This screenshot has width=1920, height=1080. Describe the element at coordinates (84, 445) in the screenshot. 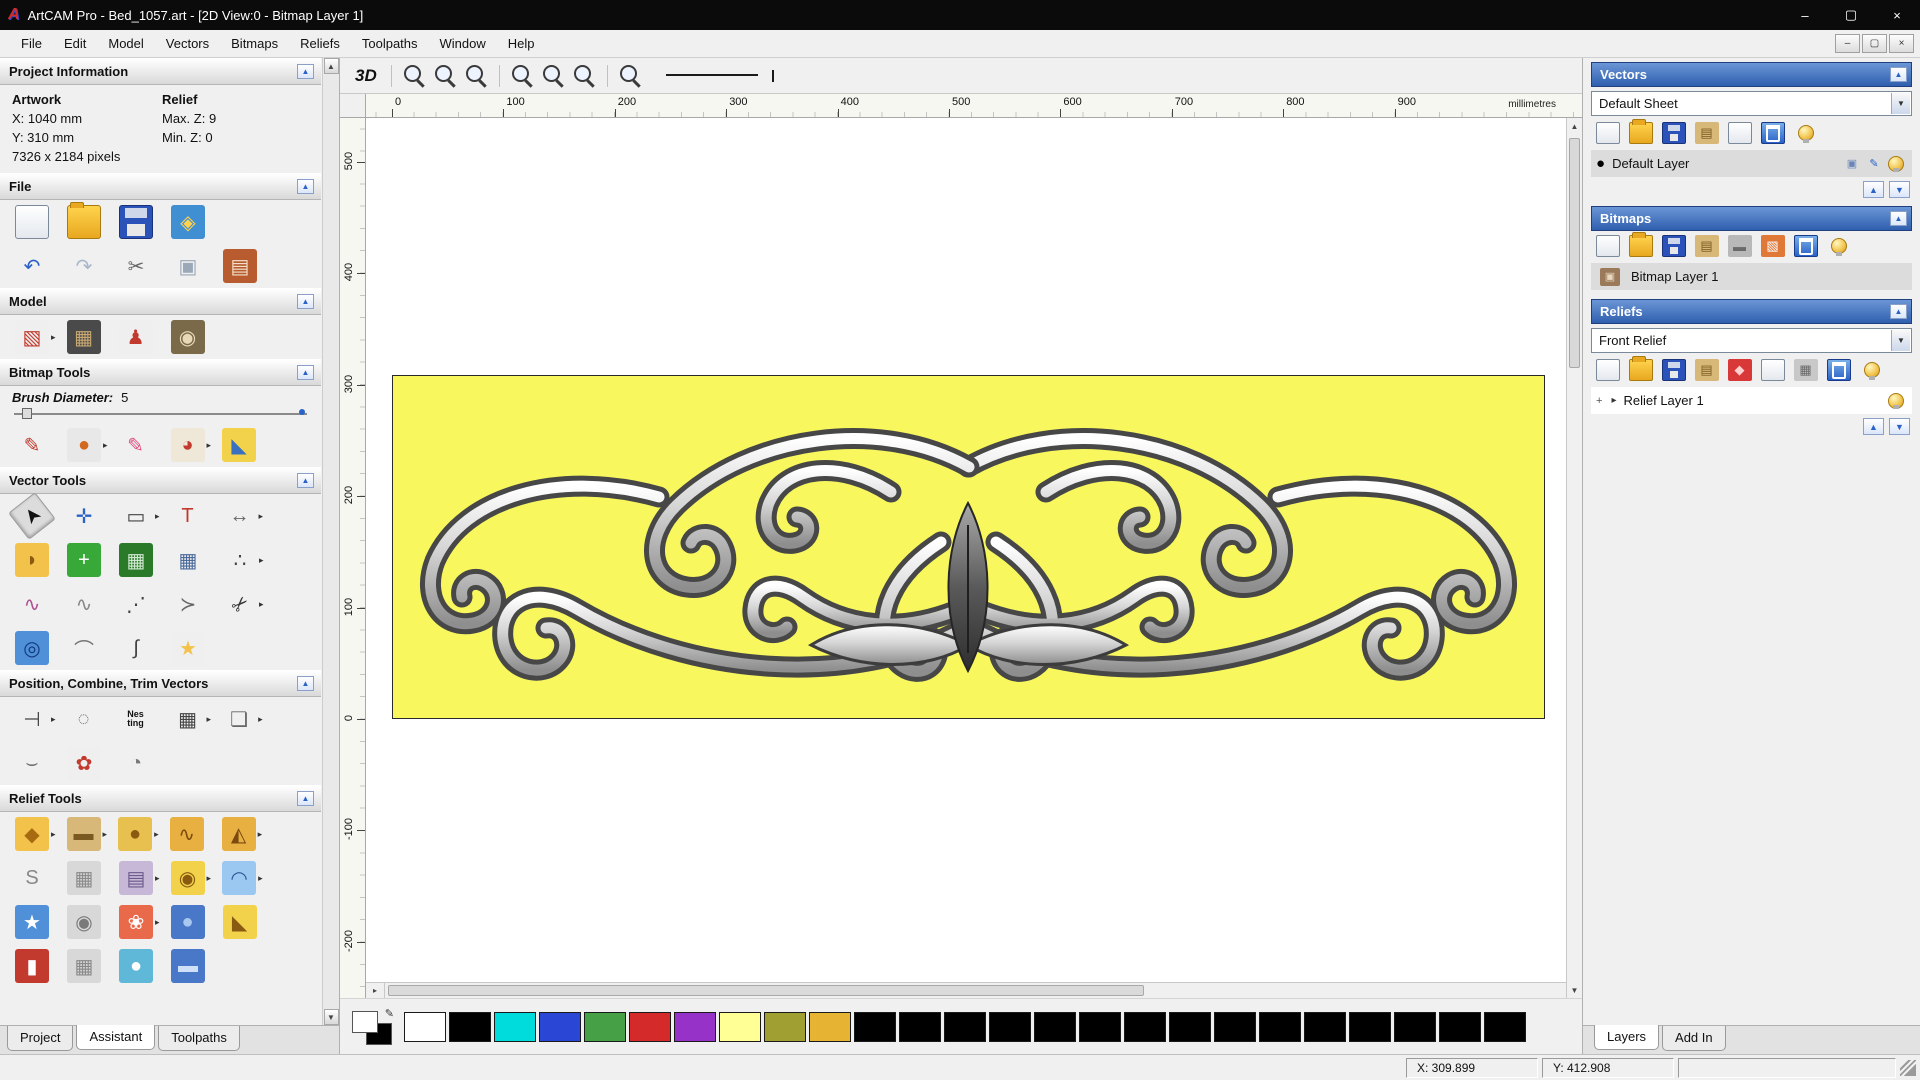

I see `paint-selective-icon: ●` at that location.